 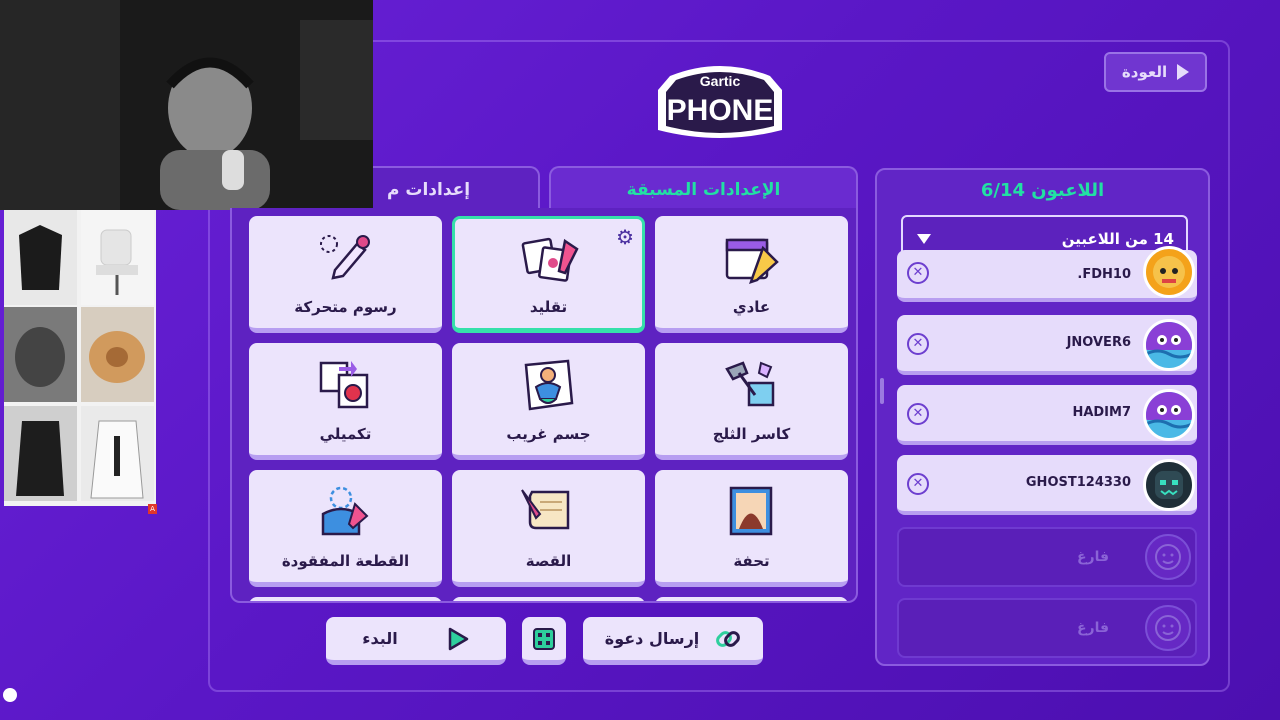 I want to click on logo-top-text: Gartic, so click(x=720, y=81).